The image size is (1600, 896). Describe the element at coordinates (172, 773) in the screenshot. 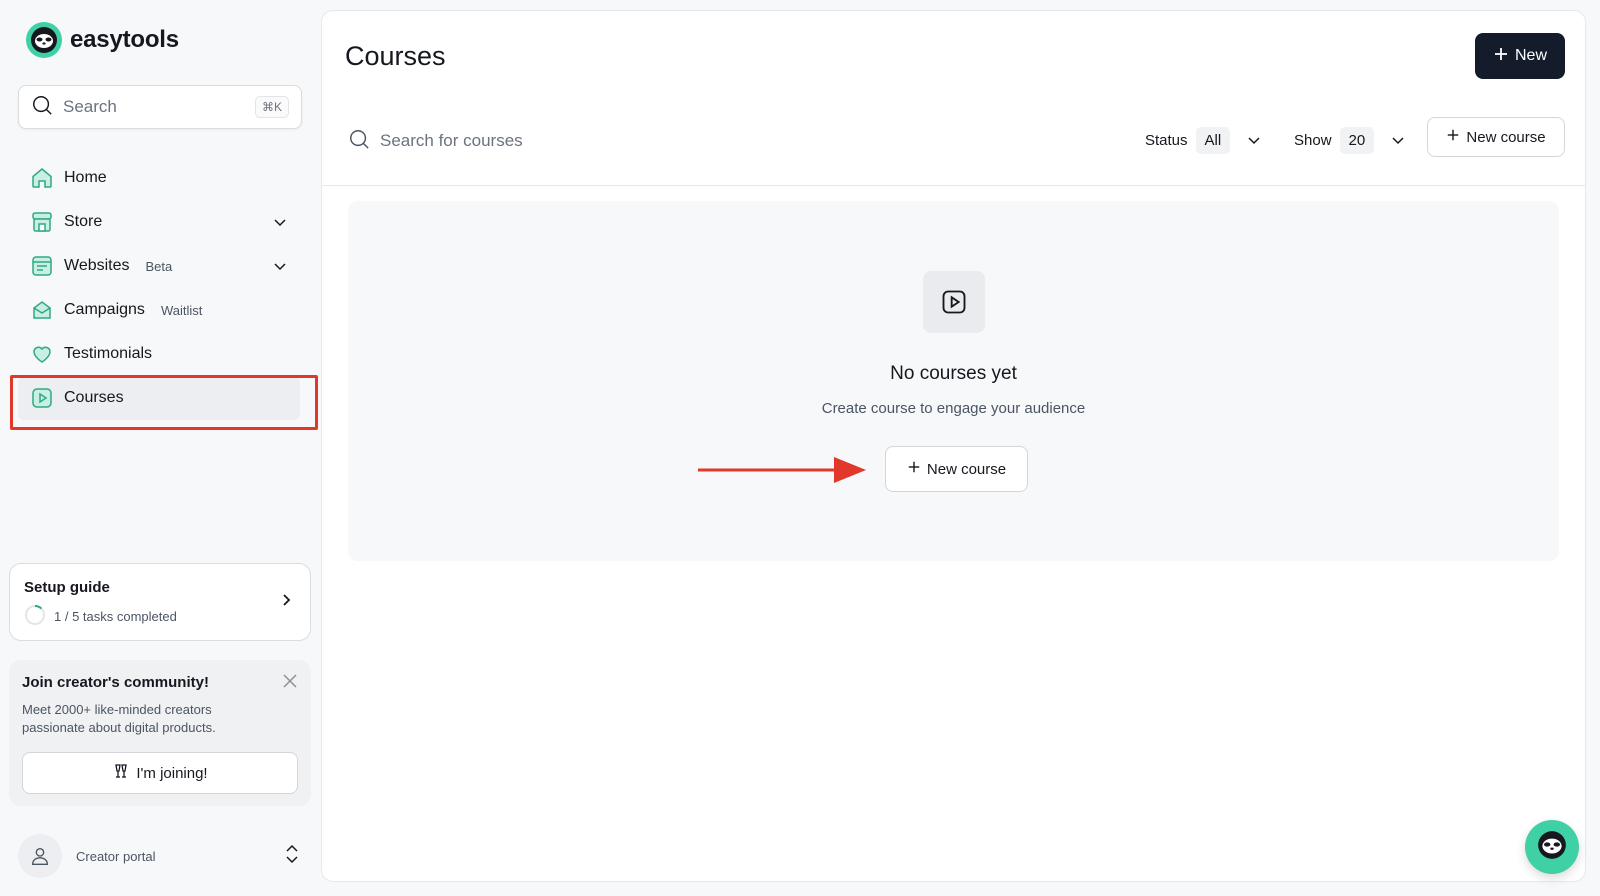

I see `join-button-label: I'm joining!` at that location.